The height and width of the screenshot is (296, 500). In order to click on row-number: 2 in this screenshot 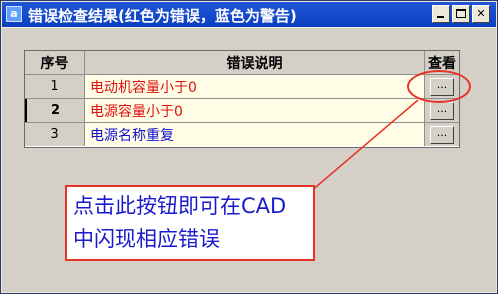, I will do `click(55, 110)`.